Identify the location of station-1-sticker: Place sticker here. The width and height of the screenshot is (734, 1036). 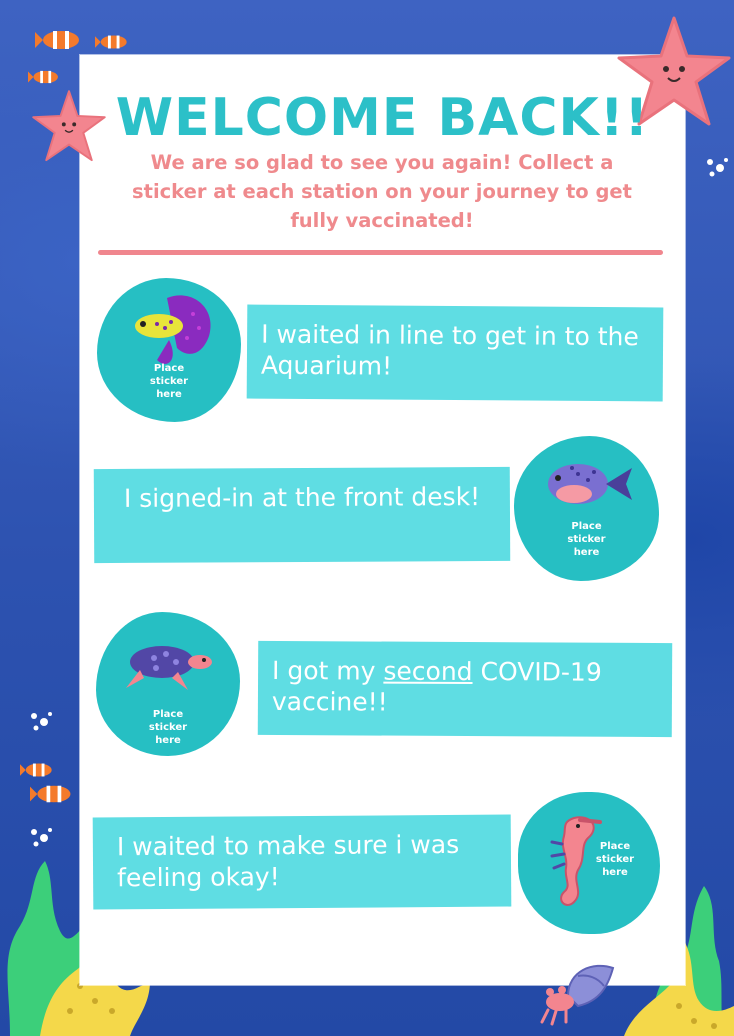
(169, 350).